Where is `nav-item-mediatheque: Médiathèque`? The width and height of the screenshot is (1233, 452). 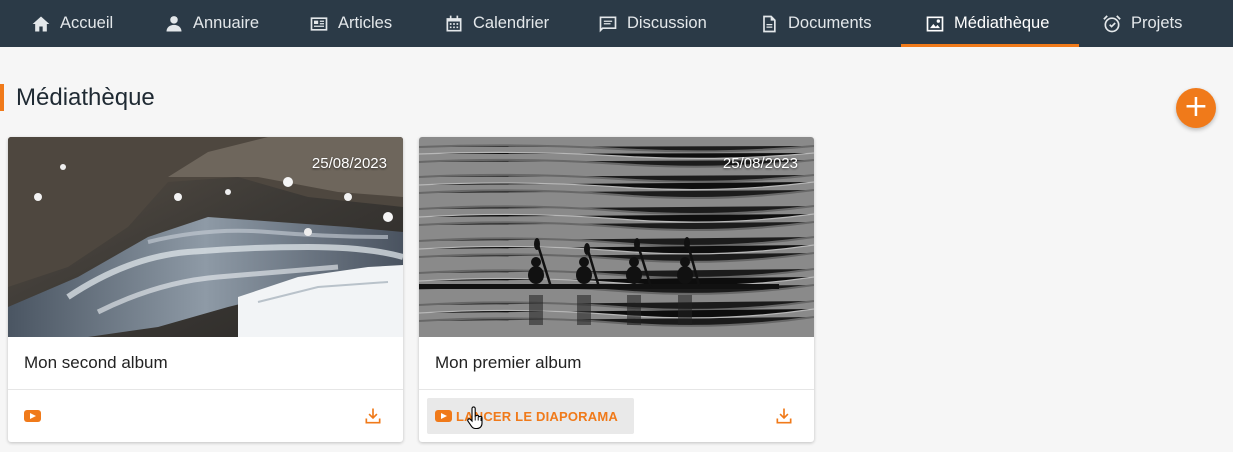 nav-item-mediatheque: Médiathèque is located at coordinates (986, 23).